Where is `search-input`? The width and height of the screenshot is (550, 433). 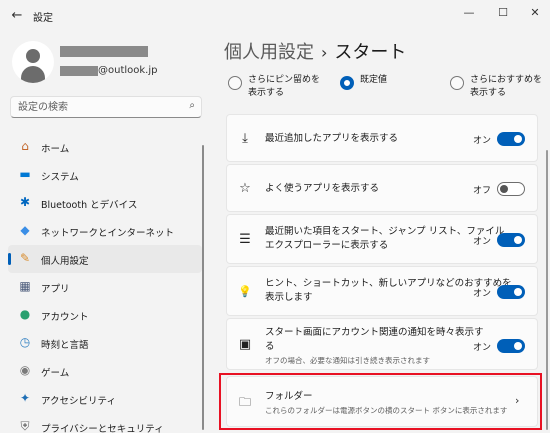 search-input is located at coordinates (93, 107).